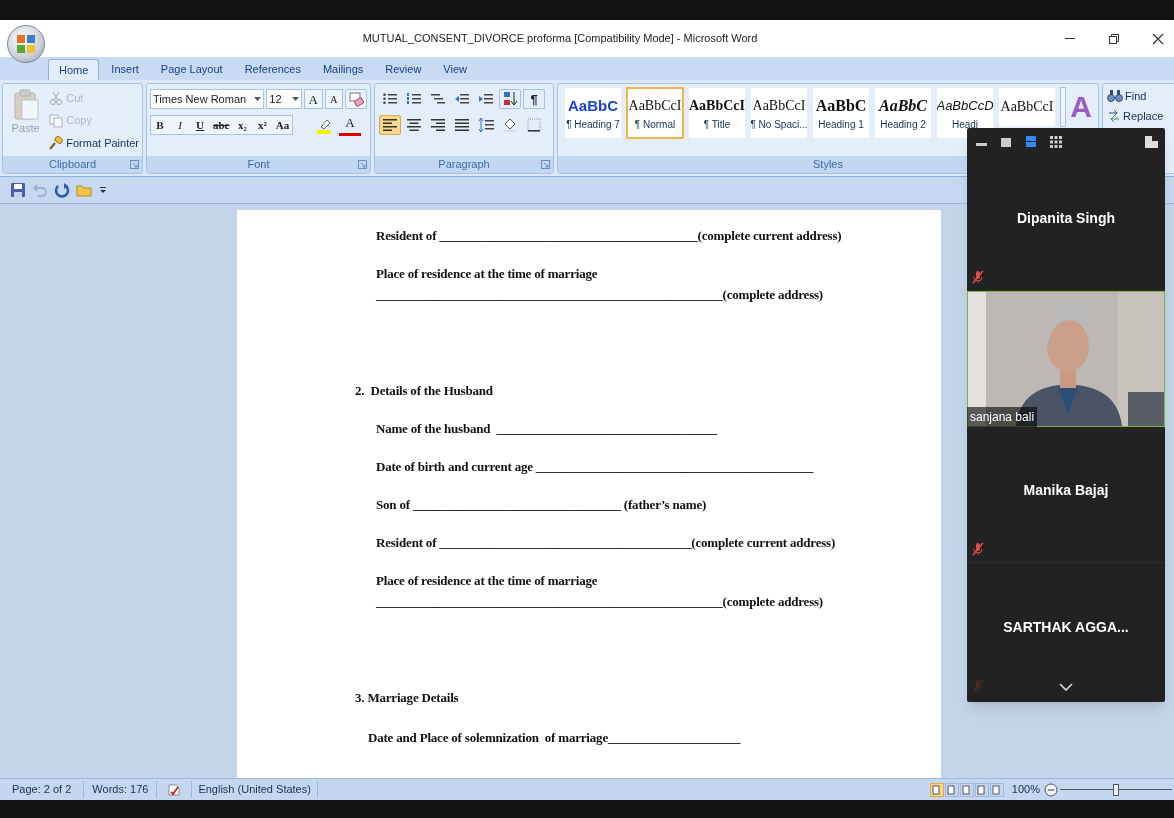 Image resolution: width=1174 pixels, height=818 pixels. I want to click on highlighter-icon, so click(324, 126).